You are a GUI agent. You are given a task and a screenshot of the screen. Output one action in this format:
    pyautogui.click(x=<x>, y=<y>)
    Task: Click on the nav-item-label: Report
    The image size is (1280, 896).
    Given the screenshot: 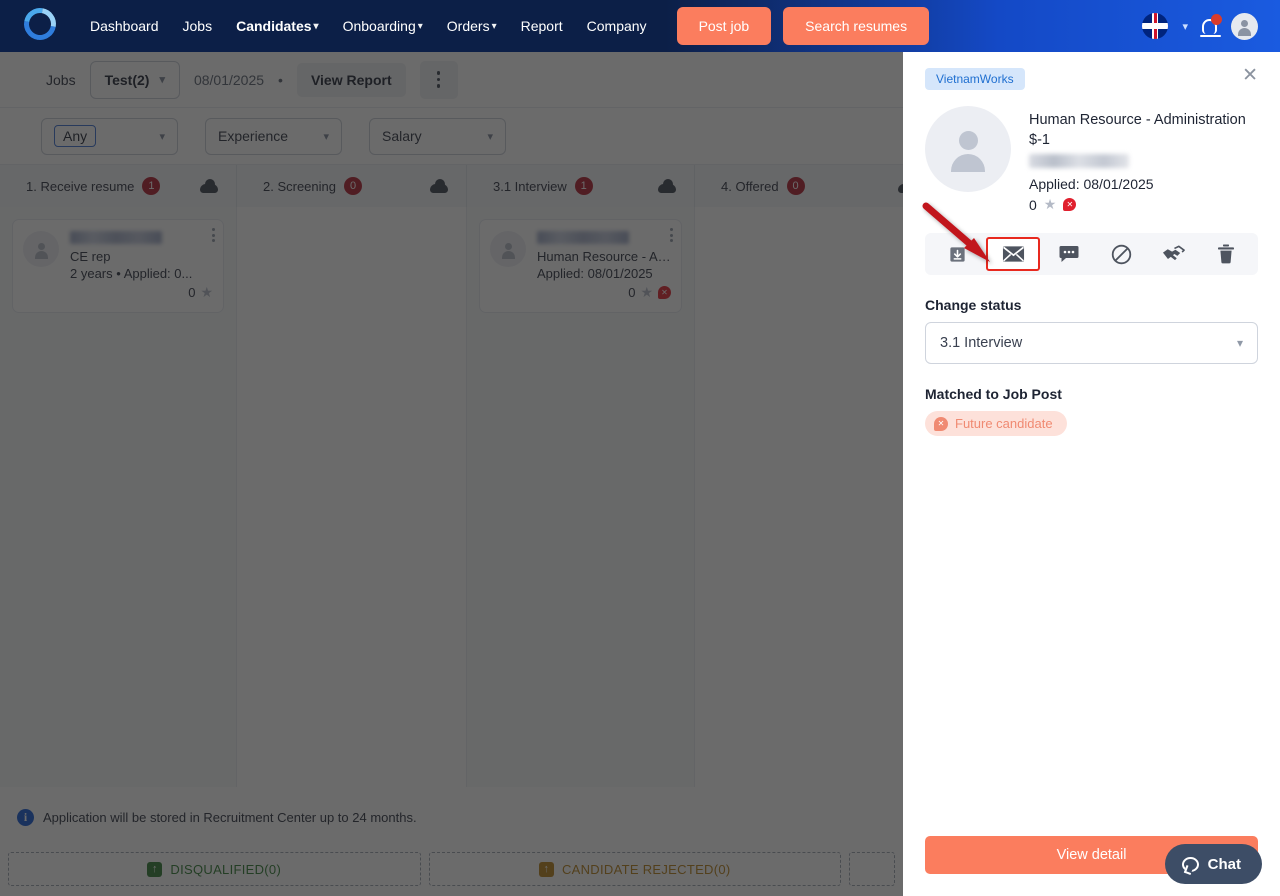 What is the action you would take?
    pyautogui.click(x=541, y=26)
    